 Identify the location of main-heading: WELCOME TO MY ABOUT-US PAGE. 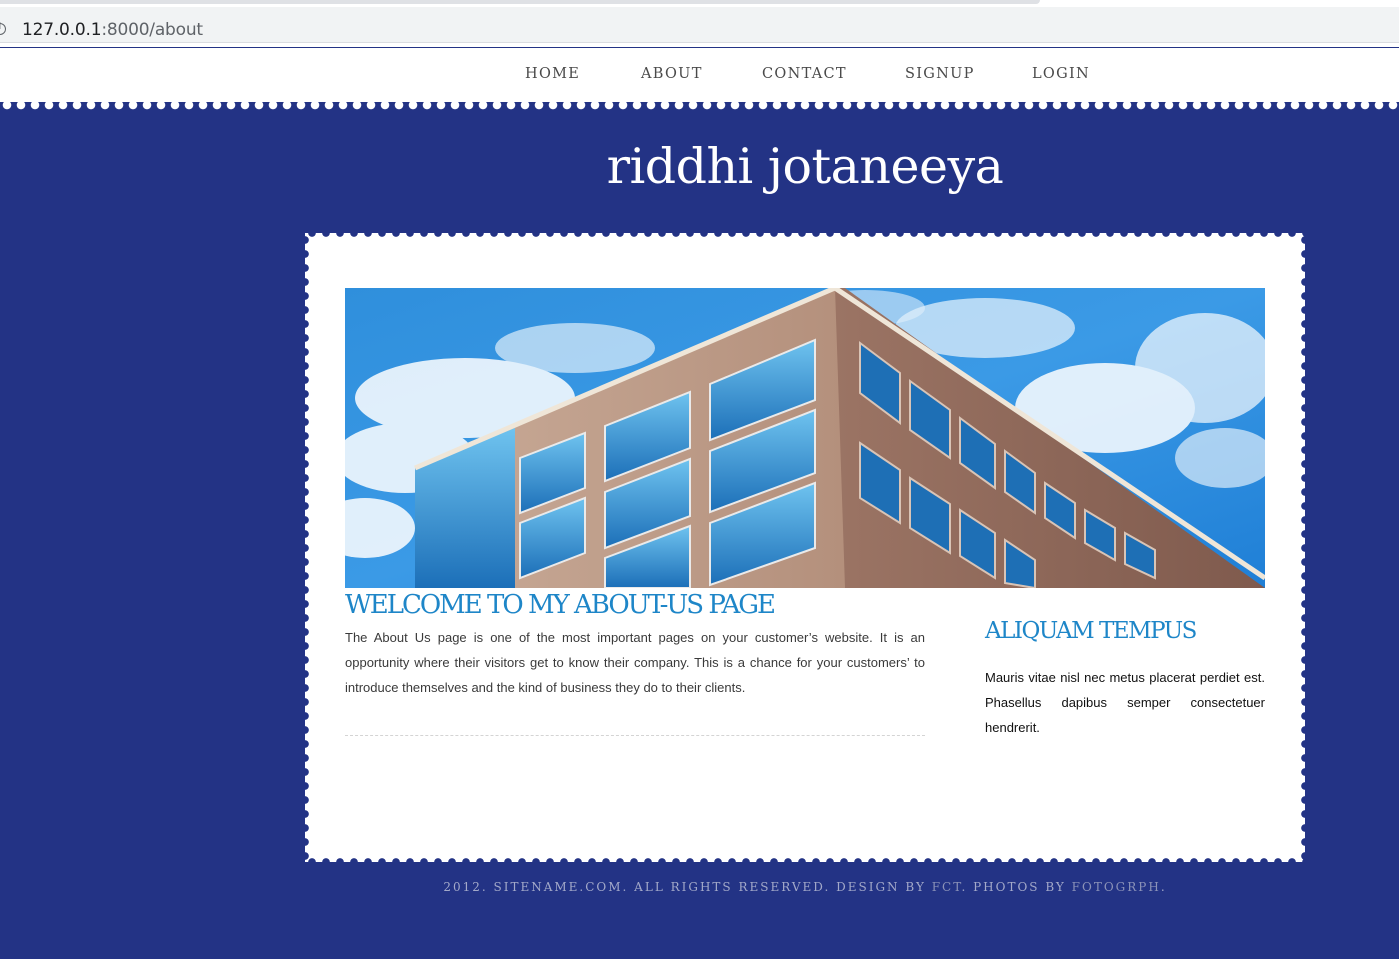
(560, 605).